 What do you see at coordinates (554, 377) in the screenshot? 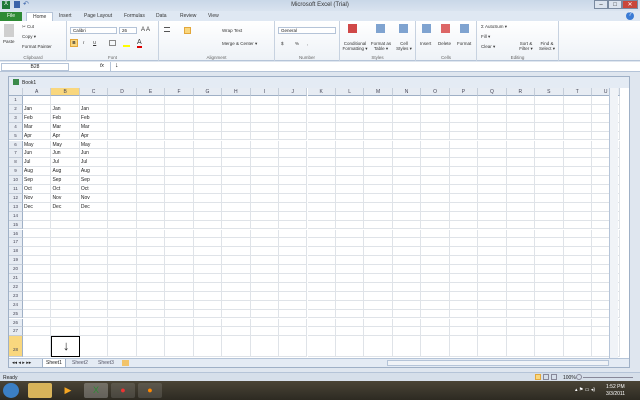
I see `page-break-view-button` at bounding box center [554, 377].